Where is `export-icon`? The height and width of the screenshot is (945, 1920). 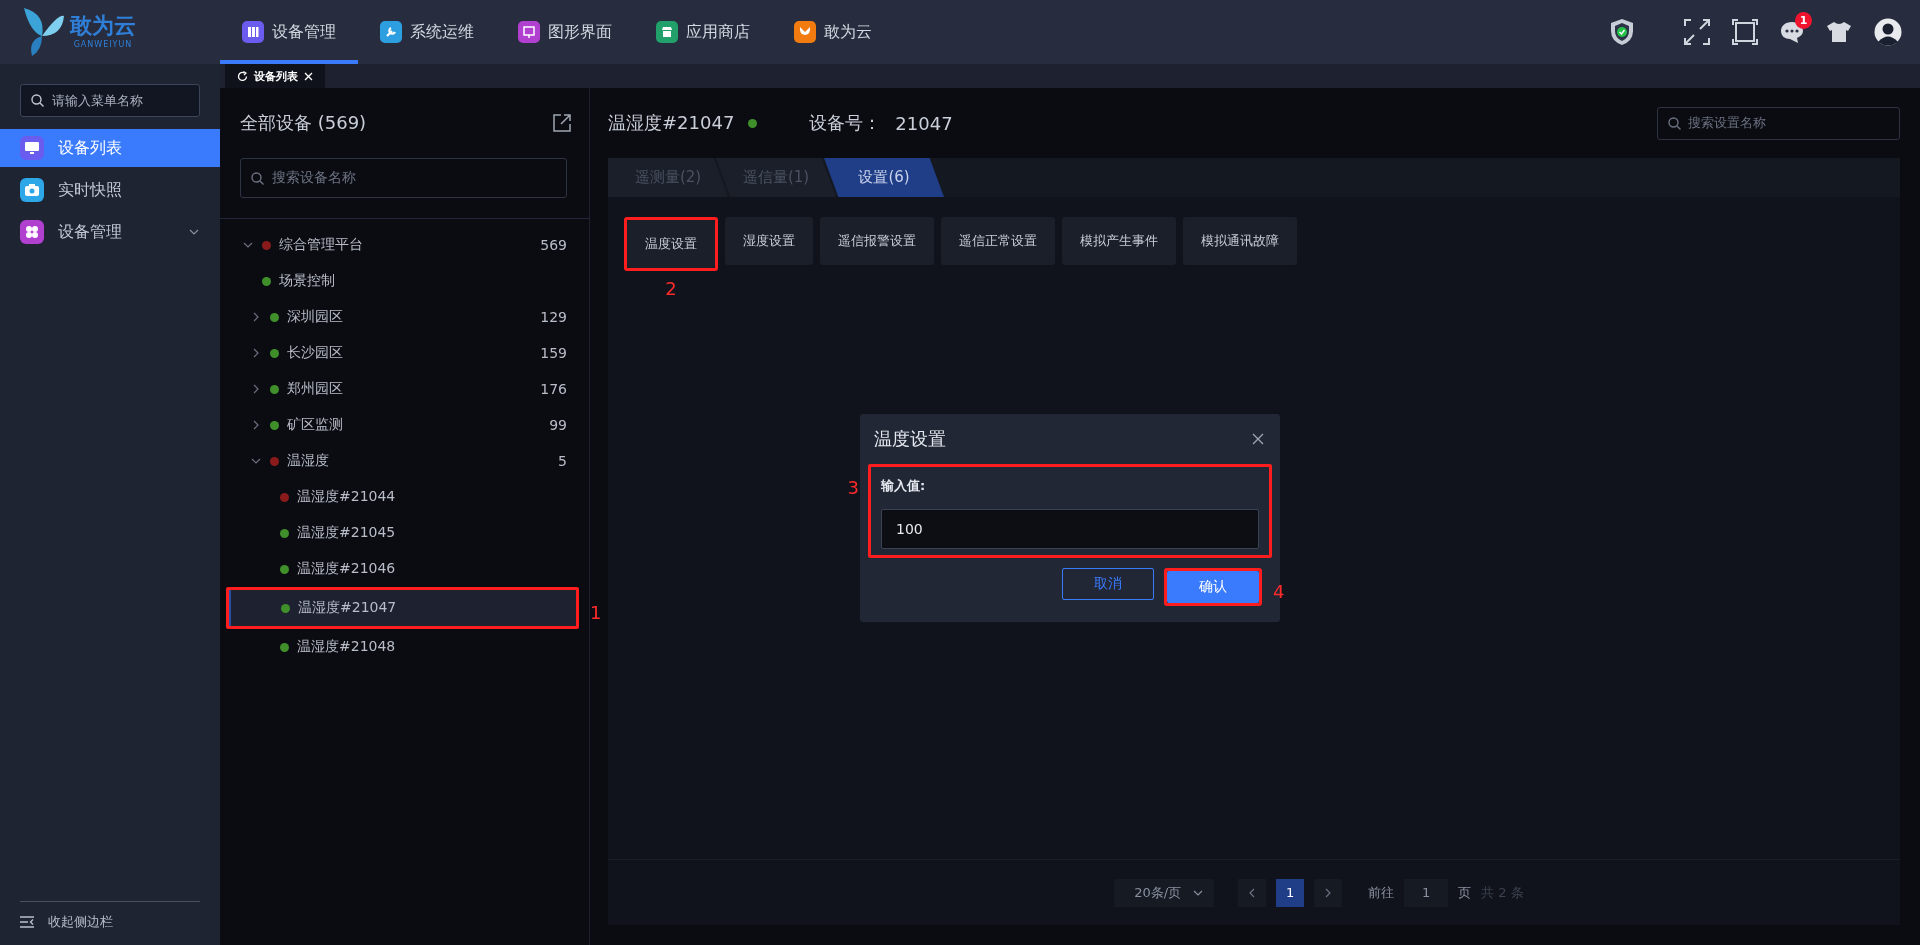
export-icon is located at coordinates (562, 123).